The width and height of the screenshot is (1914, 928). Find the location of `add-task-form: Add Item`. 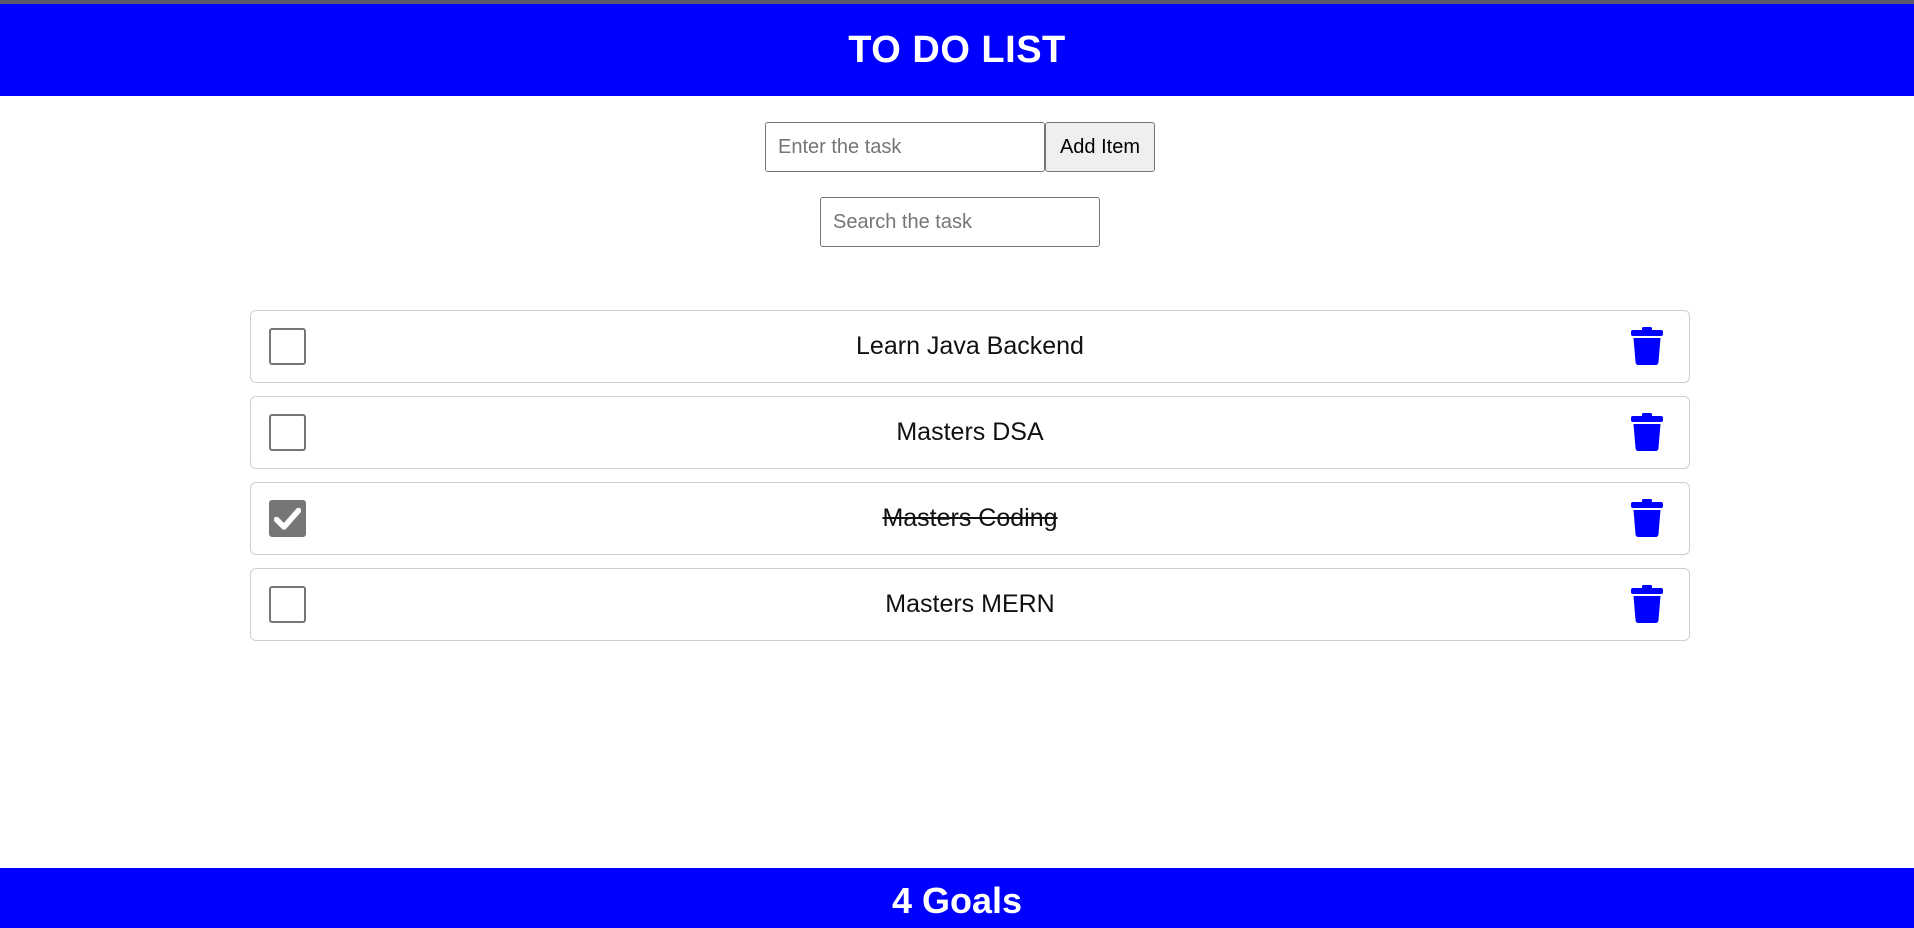

add-task-form: Add Item is located at coordinates (960, 147).